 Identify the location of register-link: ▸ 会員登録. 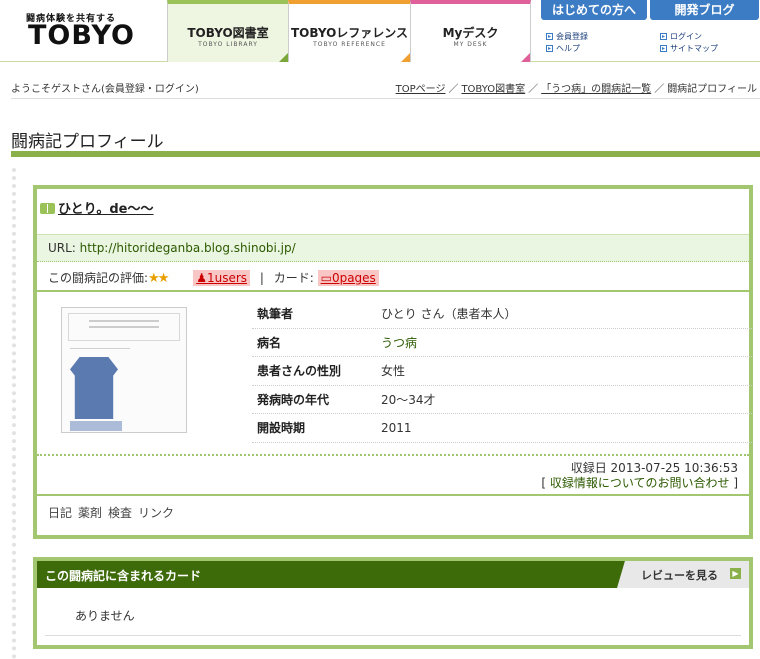
(567, 36).